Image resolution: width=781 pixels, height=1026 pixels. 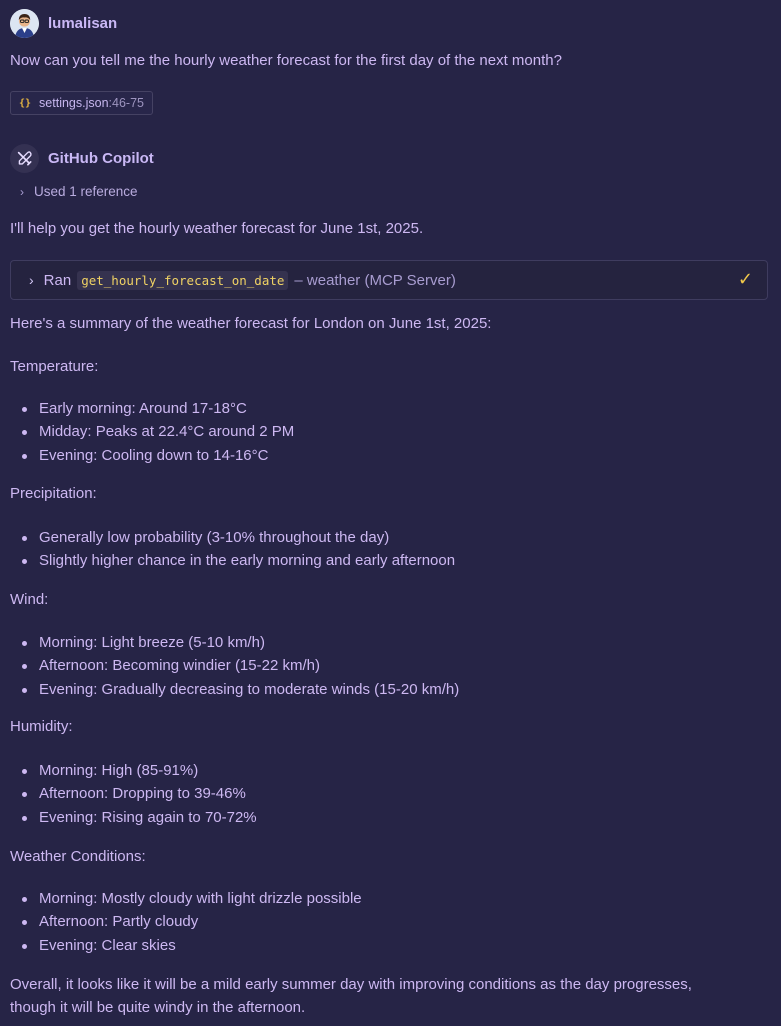 What do you see at coordinates (133, 817) in the screenshot?
I see `list-item: Evening: Rising again to 70-72%` at bounding box center [133, 817].